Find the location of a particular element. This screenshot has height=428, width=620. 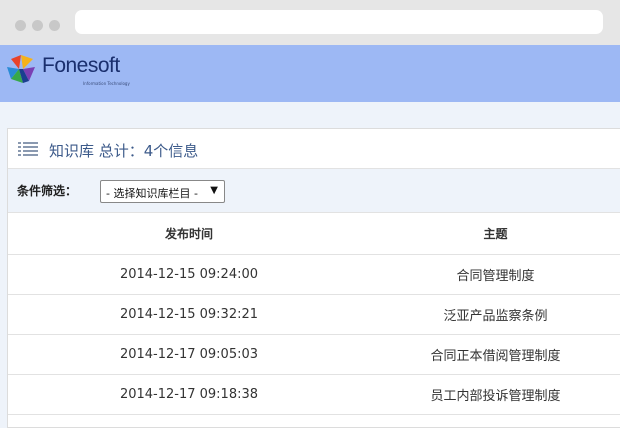

table-row: 2014-12-15 09:32:21 泛亚产品监察条例 is located at coordinates (314, 314).